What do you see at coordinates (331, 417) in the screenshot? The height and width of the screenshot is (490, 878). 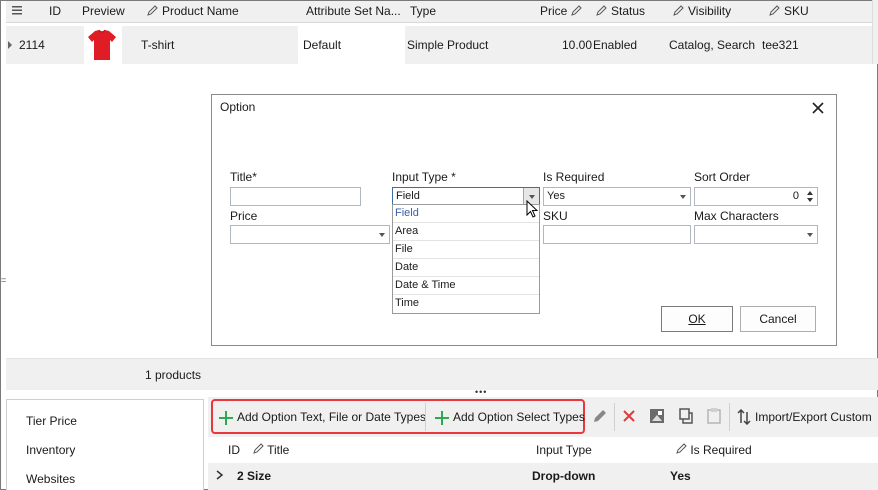 I see `add-option-text-label: Add Option Text, File or Date Types` at bounding box center [331, 417].